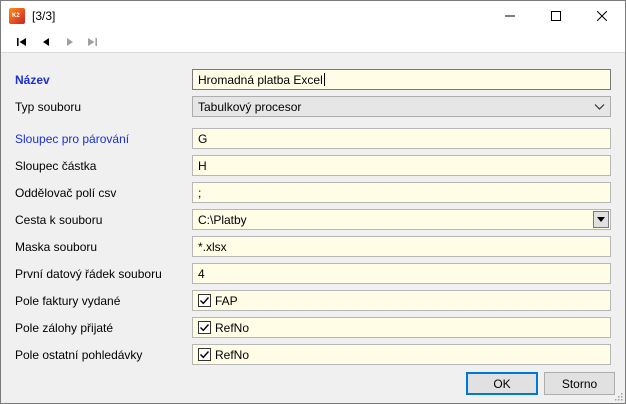 The width and height of the screenshot is (626, 404). I want to click on prvni-radek-value: 4, so click(201, 274).